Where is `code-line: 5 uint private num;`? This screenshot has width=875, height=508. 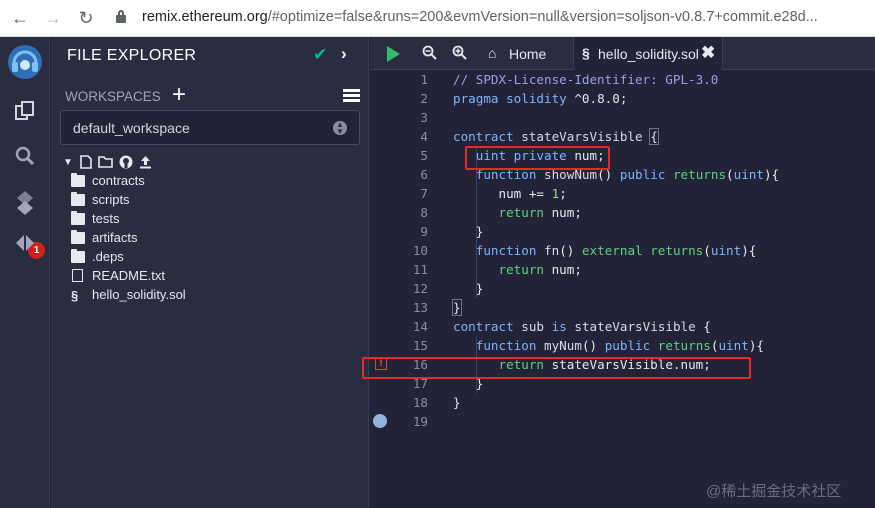 code-line: 5 uint private num; is located at coordinates (622, 155).